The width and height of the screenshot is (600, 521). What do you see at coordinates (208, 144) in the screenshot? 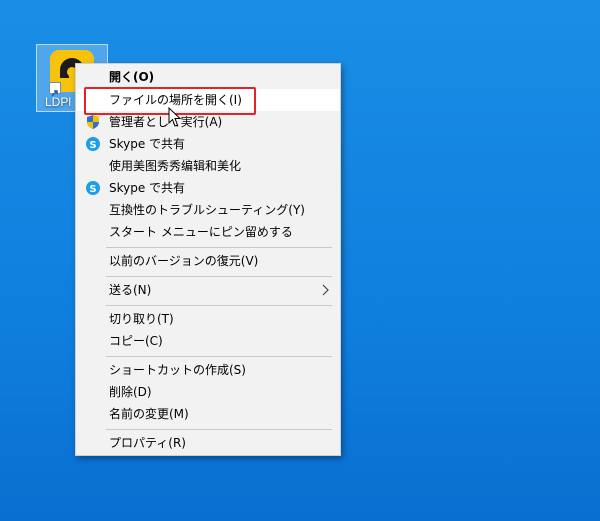
I see `menu-item-skype-share-1: S Skype で共有` at bounding box center [208, 144].